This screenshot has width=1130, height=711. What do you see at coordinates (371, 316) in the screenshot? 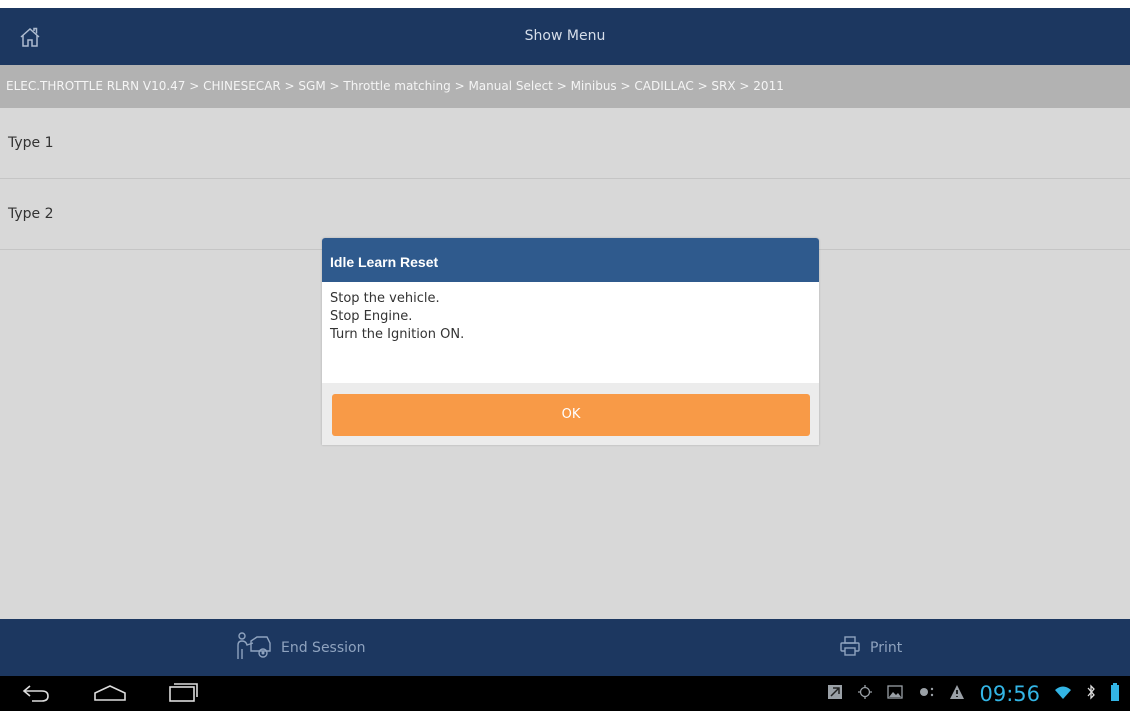
I see `dialog-line: Stop Engine.` at bounding box center [371, 316].